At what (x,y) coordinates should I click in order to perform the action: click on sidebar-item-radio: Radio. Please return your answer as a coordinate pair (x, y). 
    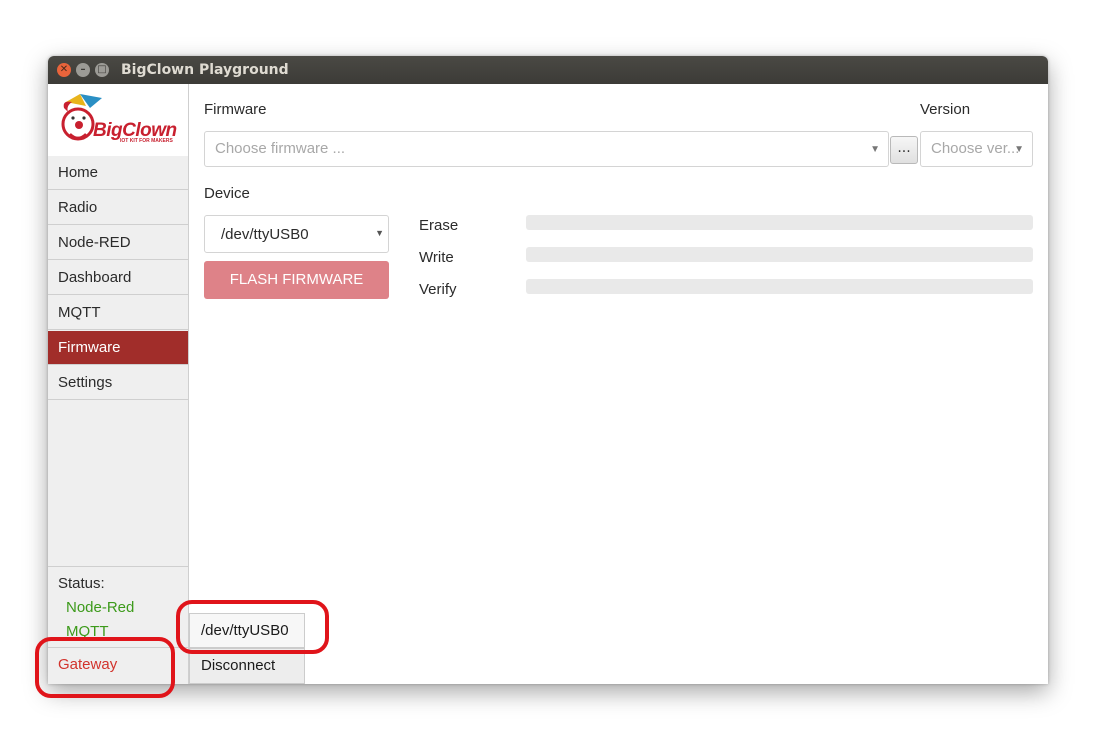
    Looking at the image, I should click on (118, 208).